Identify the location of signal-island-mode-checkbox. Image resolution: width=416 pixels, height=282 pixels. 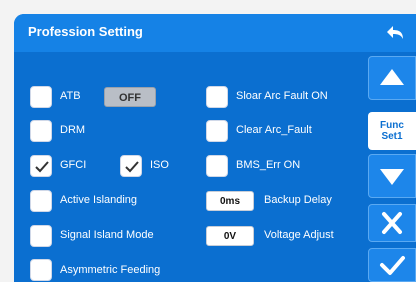
(41, 236).